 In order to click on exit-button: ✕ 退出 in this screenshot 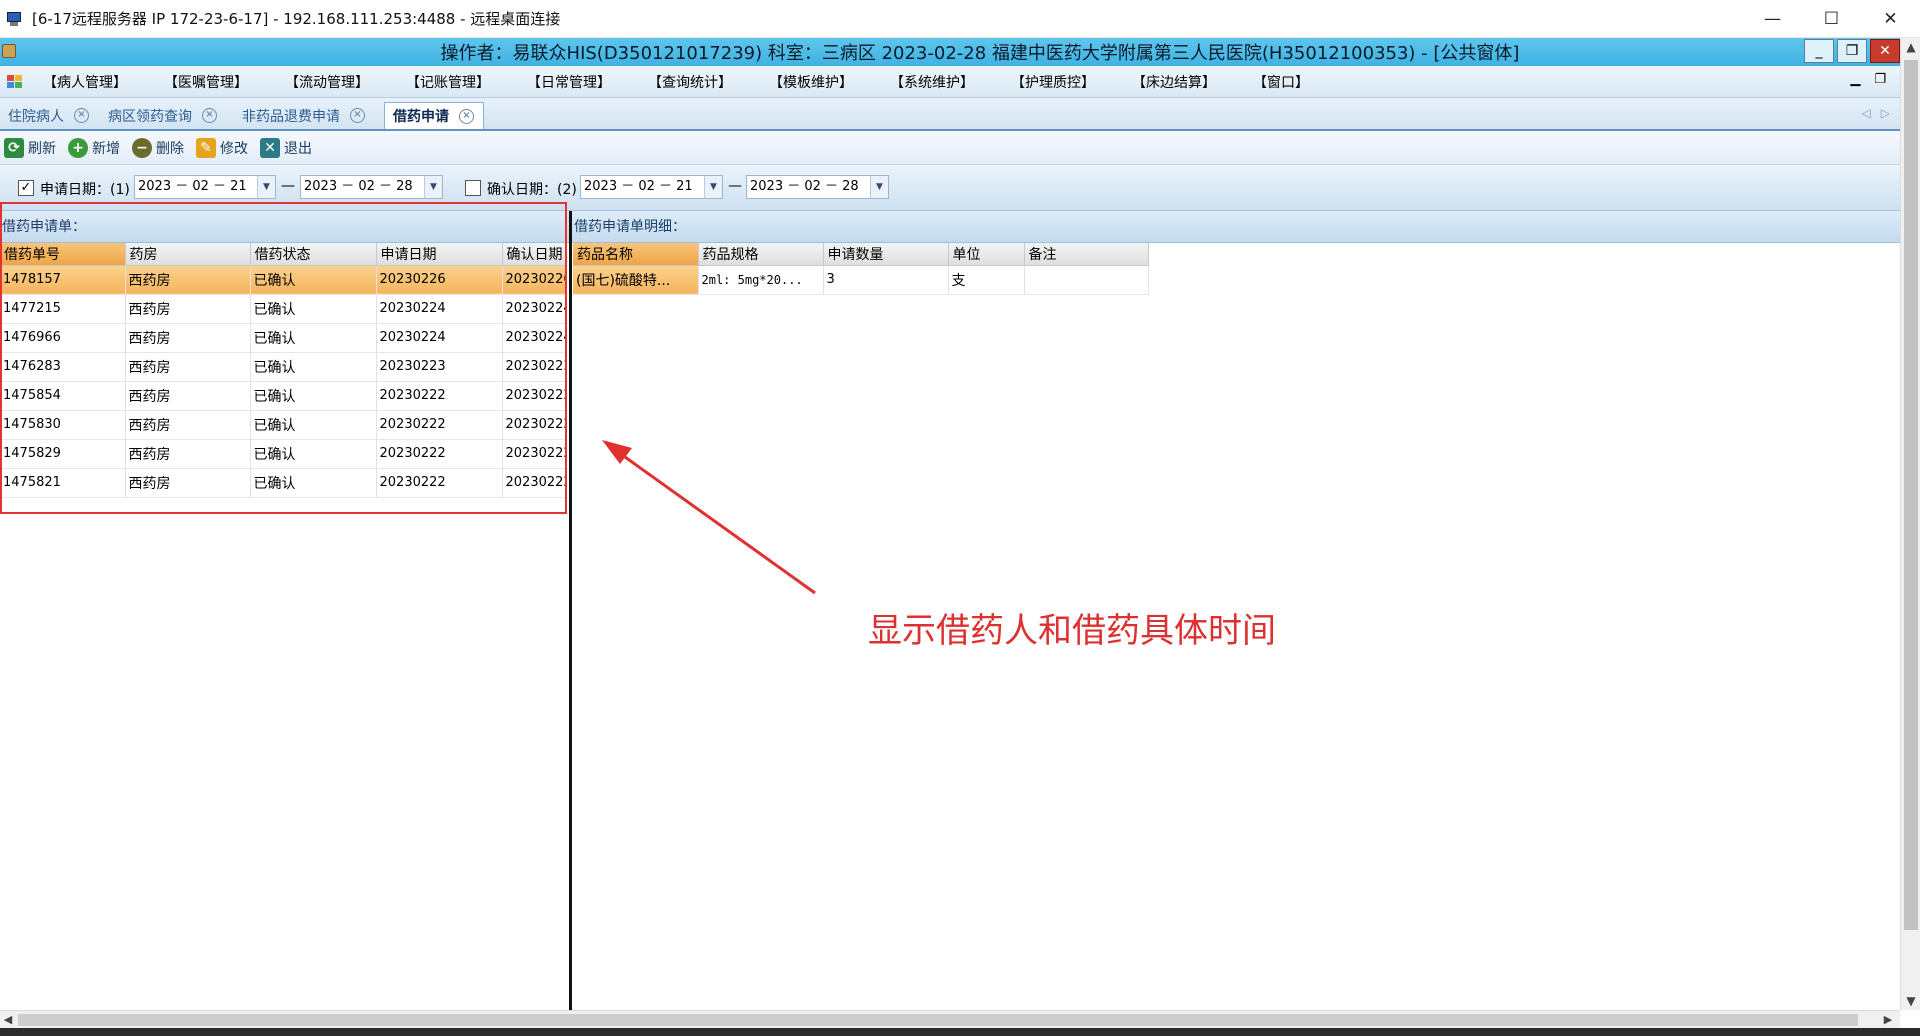, I will do `click(286, 147)`.